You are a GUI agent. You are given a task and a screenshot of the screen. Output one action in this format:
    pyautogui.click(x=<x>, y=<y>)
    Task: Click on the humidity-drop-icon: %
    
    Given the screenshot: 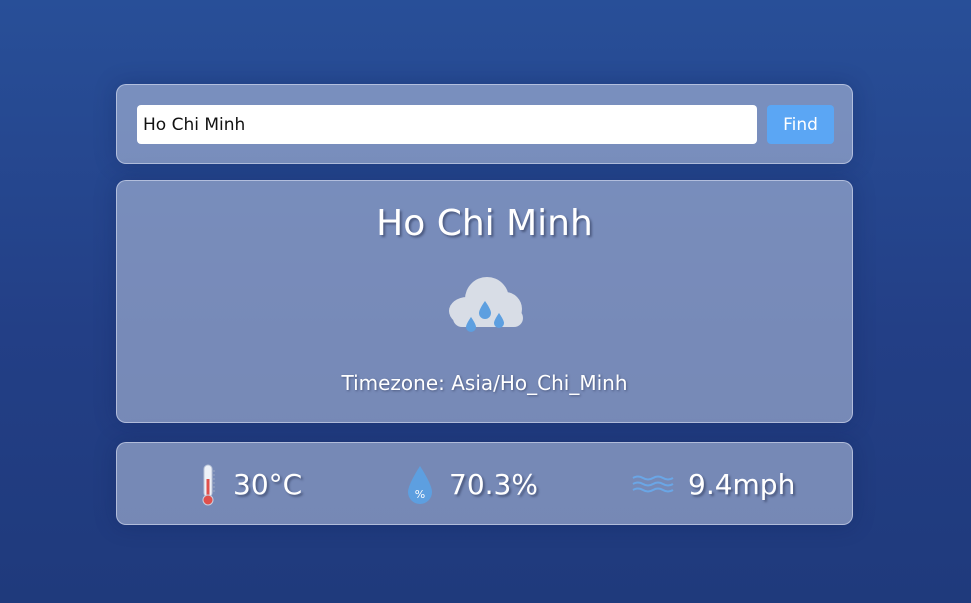 What is the action you would take?
    pyautogui.click(x=420, y=484)
    